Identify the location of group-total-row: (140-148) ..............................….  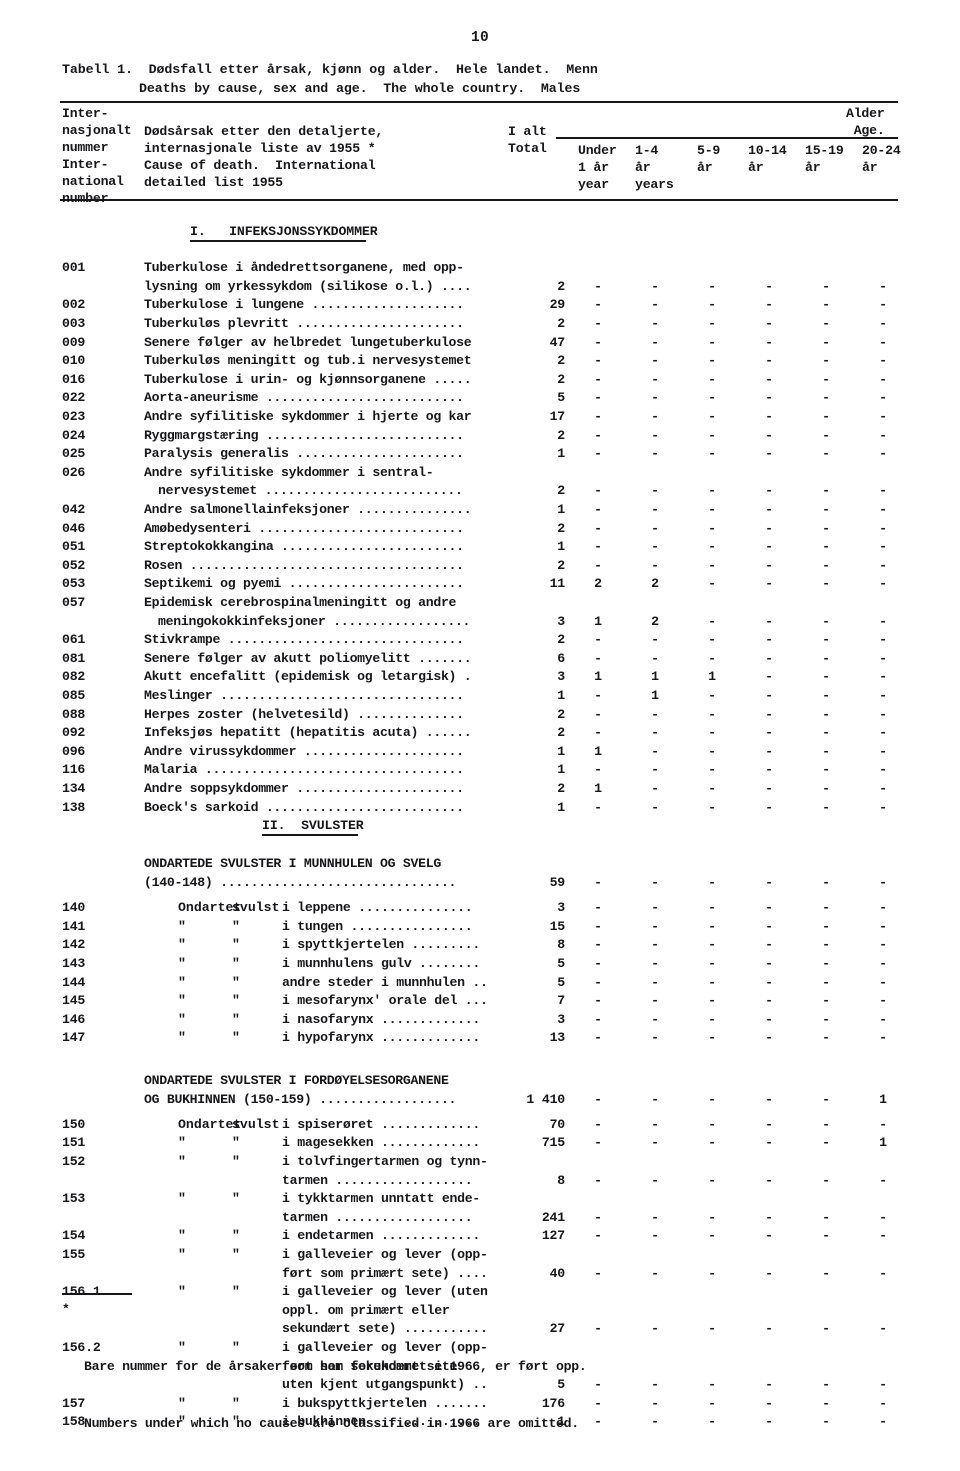
(480, 884).